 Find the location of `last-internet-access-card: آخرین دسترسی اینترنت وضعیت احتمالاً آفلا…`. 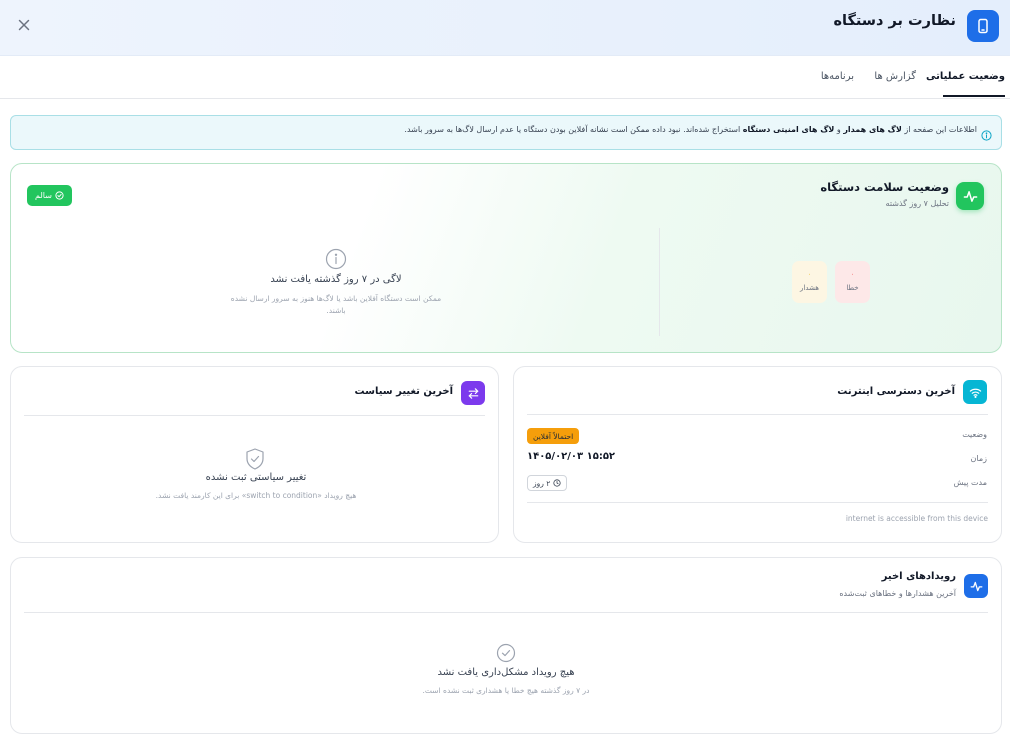

last-internet-access-card: آخرین دسترسی اینترنت وضعیت احتمالاً آفلا… is located at coordinates (757, 454).